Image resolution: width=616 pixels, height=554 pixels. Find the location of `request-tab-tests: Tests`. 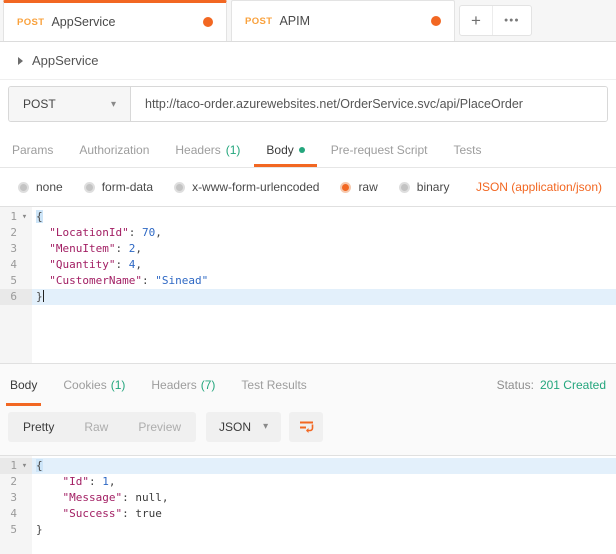

request-tab-tests: Tests is located at coordinates (467, 149).